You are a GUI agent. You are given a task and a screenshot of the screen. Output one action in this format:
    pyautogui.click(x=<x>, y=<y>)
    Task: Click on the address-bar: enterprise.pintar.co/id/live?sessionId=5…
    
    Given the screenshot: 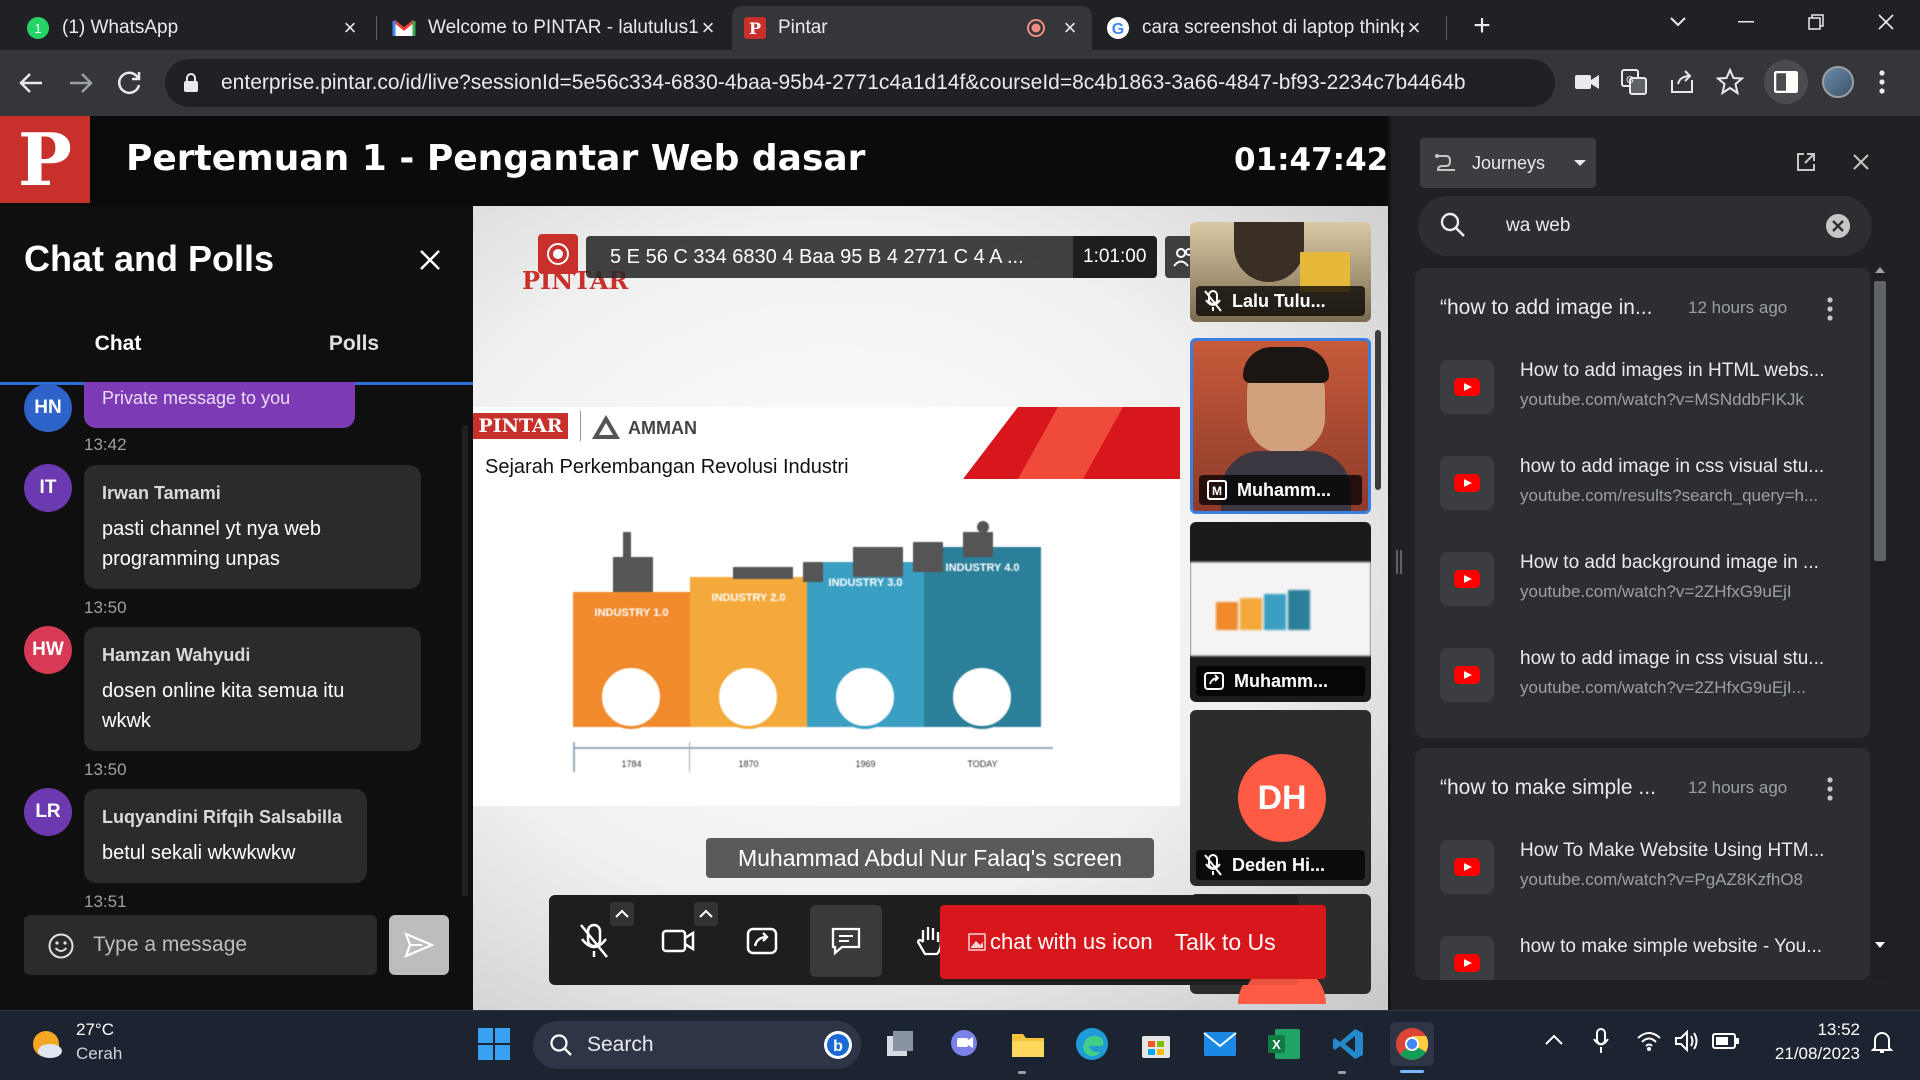 What is the action you would take?
    pyautogui.click(x=860, y=83)
    